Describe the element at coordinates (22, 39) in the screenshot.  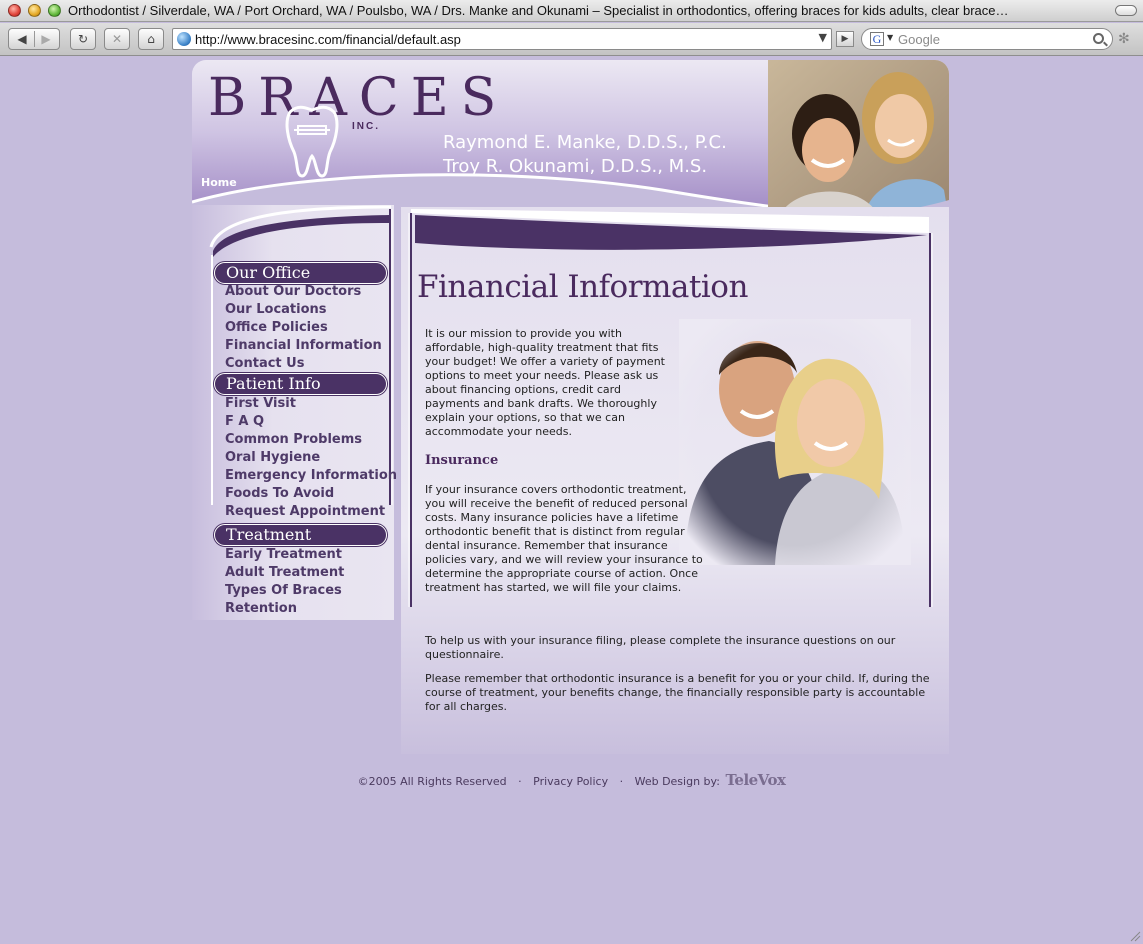
I see `back-button: ◀` at that location.